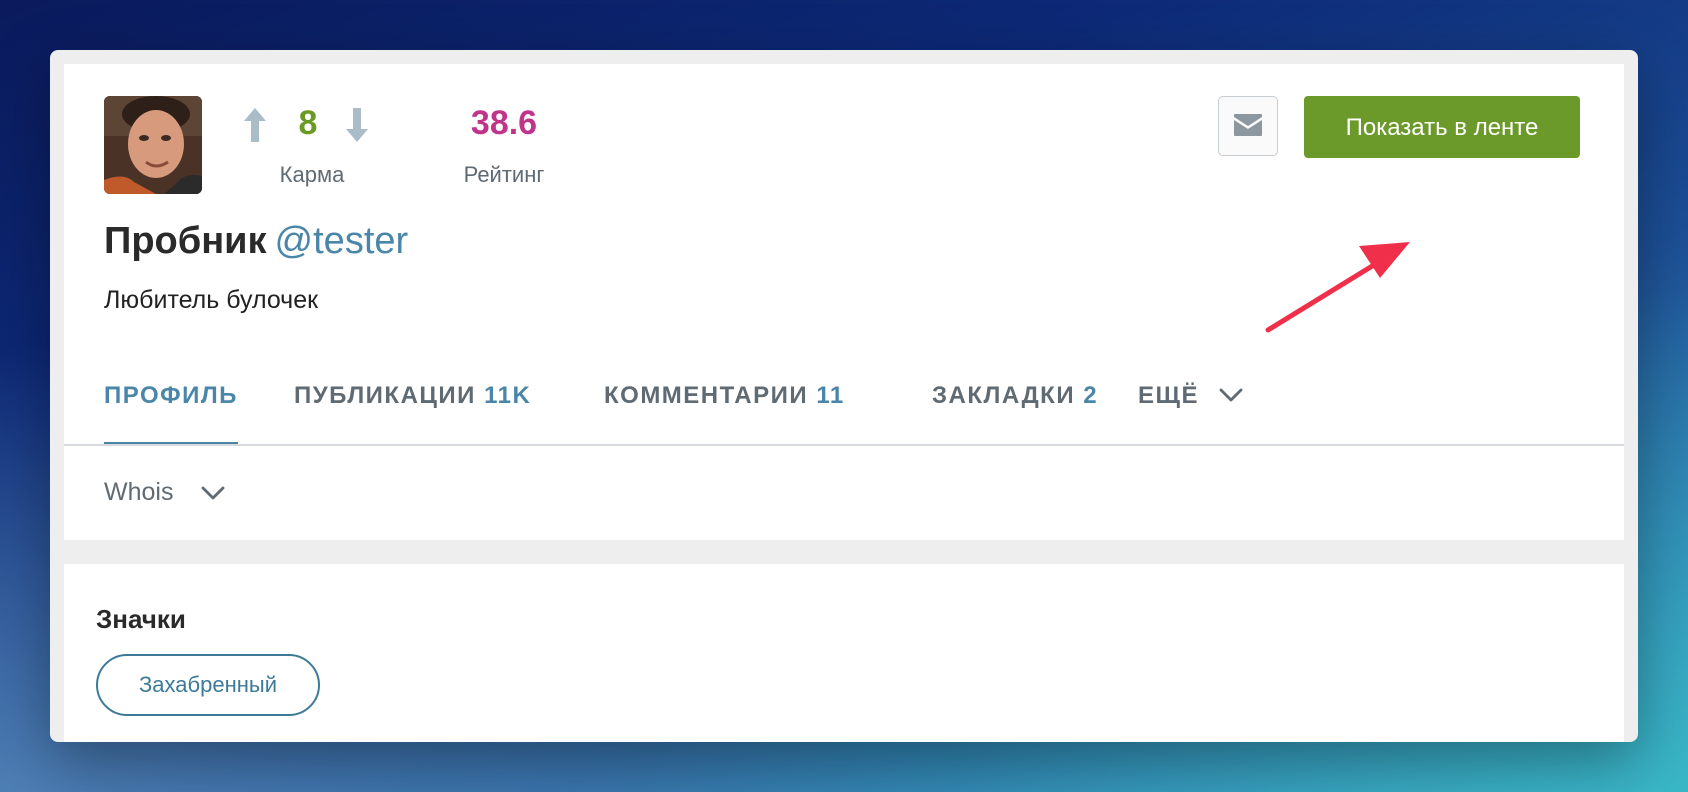  I want to click on badge-item: Захабренный, so click(208, 685).